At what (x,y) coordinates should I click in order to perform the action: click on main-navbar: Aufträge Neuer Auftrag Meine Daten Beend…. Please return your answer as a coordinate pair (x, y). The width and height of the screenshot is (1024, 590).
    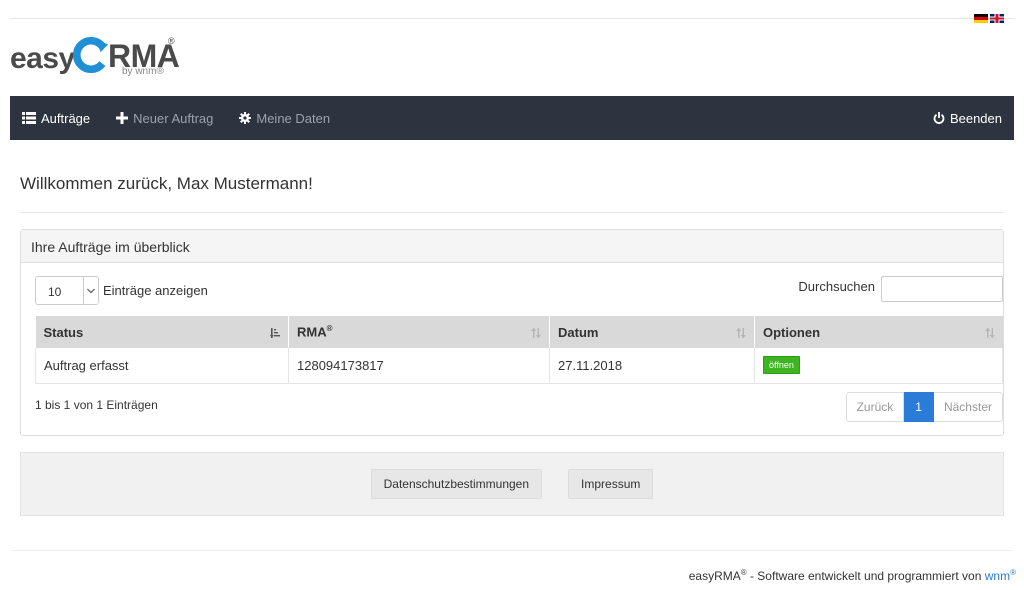
    Looking at the image, I should click on (512, 118).